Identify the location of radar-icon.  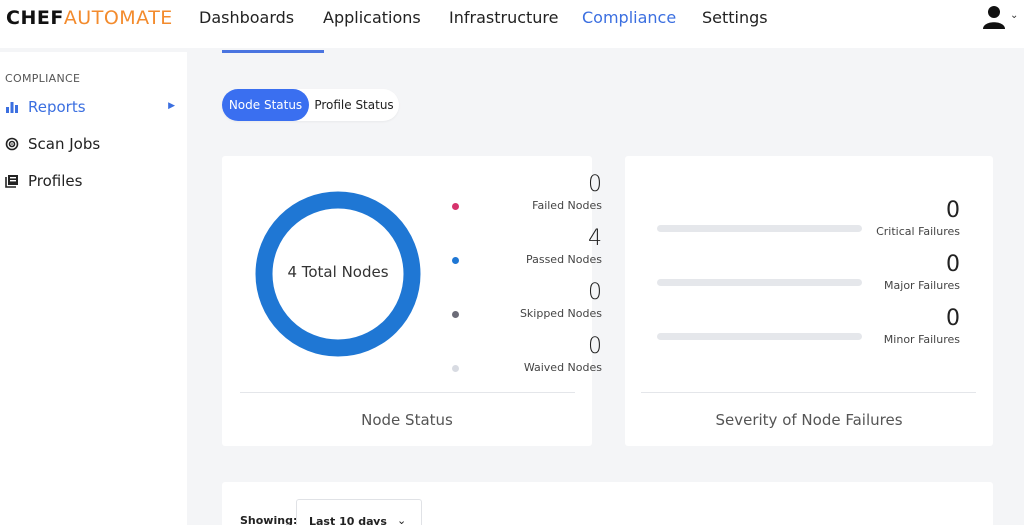
(12, 144).